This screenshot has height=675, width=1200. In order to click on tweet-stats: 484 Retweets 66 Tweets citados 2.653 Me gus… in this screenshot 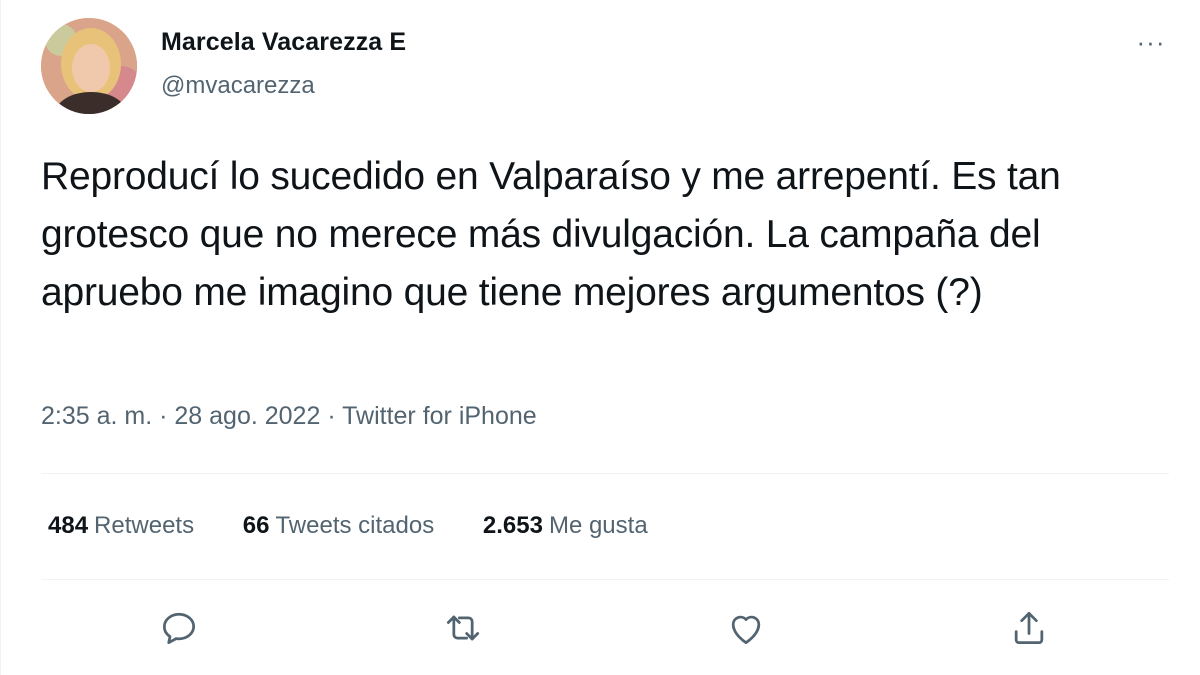, I will do `click(369, 526)`.